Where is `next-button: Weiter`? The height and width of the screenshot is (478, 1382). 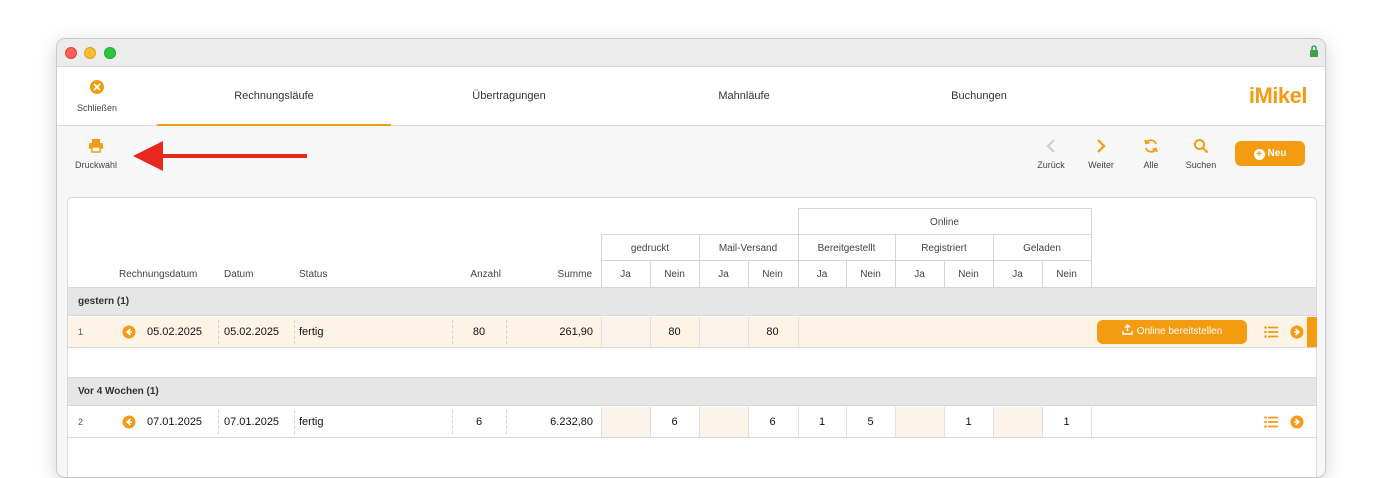 next-button: Weiter is located at coordinates (1101, 154).